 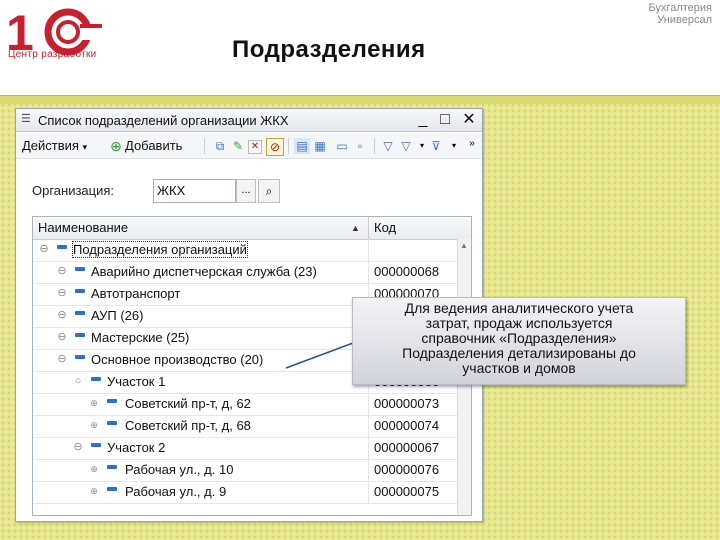 What do you see at coordinates (519, 353) in the screenshot?
I see `callout-line-4: Подразделения детализированы до` at bounding box center [519, 353].